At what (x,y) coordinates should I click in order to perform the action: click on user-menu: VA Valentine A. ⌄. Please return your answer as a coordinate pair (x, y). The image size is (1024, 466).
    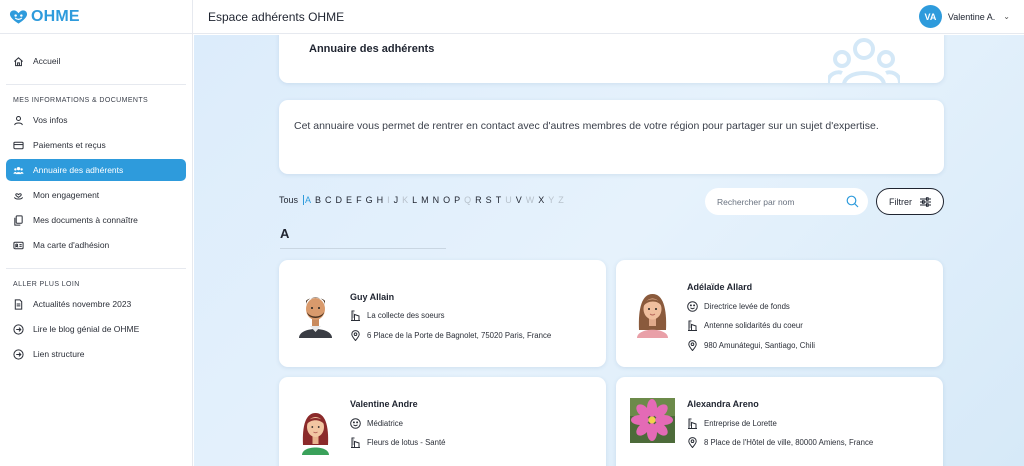
    Looking at the image, I should click on (964, 16).